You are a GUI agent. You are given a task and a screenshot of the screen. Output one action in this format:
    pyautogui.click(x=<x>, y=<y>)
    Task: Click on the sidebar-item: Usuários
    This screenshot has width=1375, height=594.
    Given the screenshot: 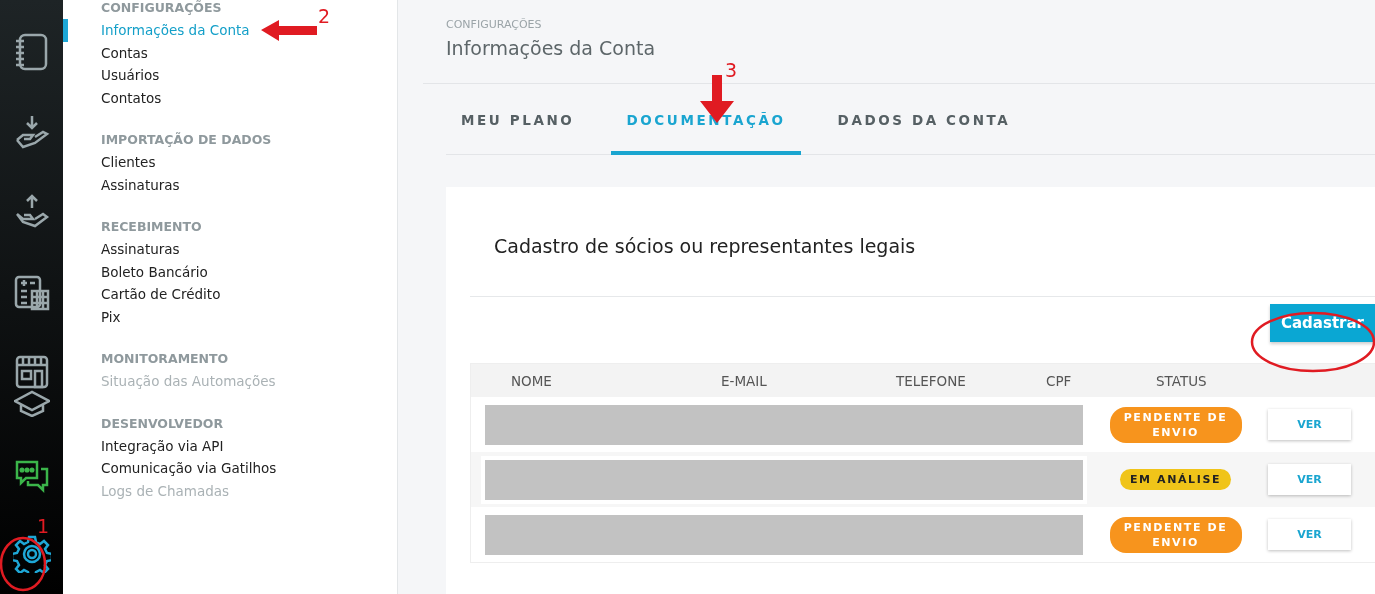 What is the action you would take?
    pyautogui.click(x=111, y=75)
    